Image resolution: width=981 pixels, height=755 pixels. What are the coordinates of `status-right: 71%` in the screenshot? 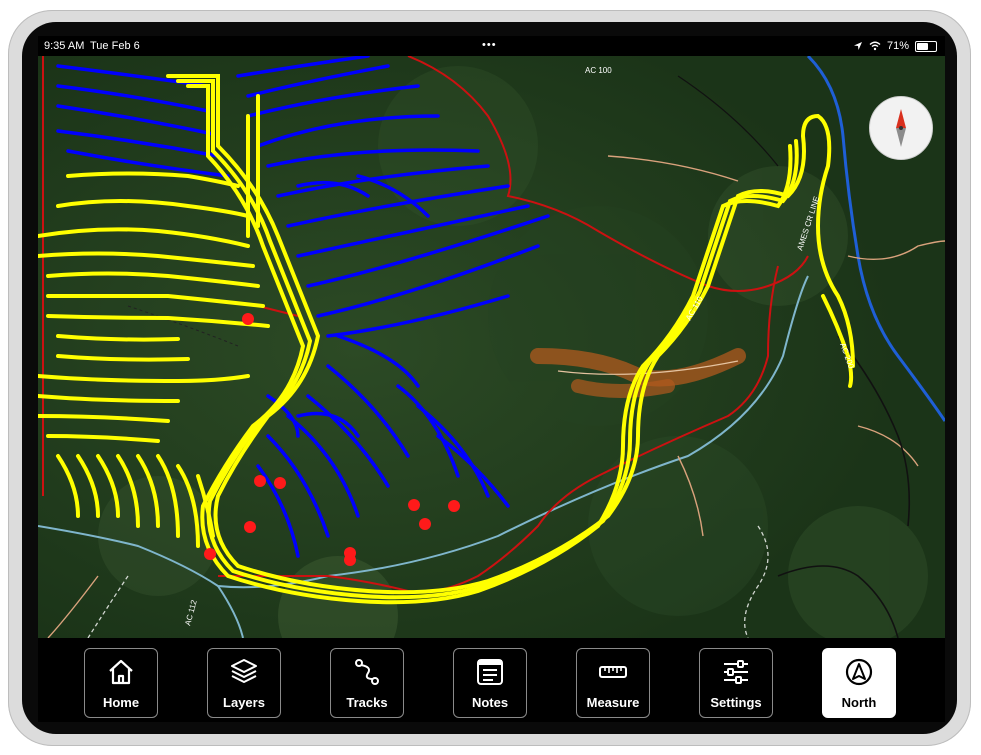 It's located at (895, 46).